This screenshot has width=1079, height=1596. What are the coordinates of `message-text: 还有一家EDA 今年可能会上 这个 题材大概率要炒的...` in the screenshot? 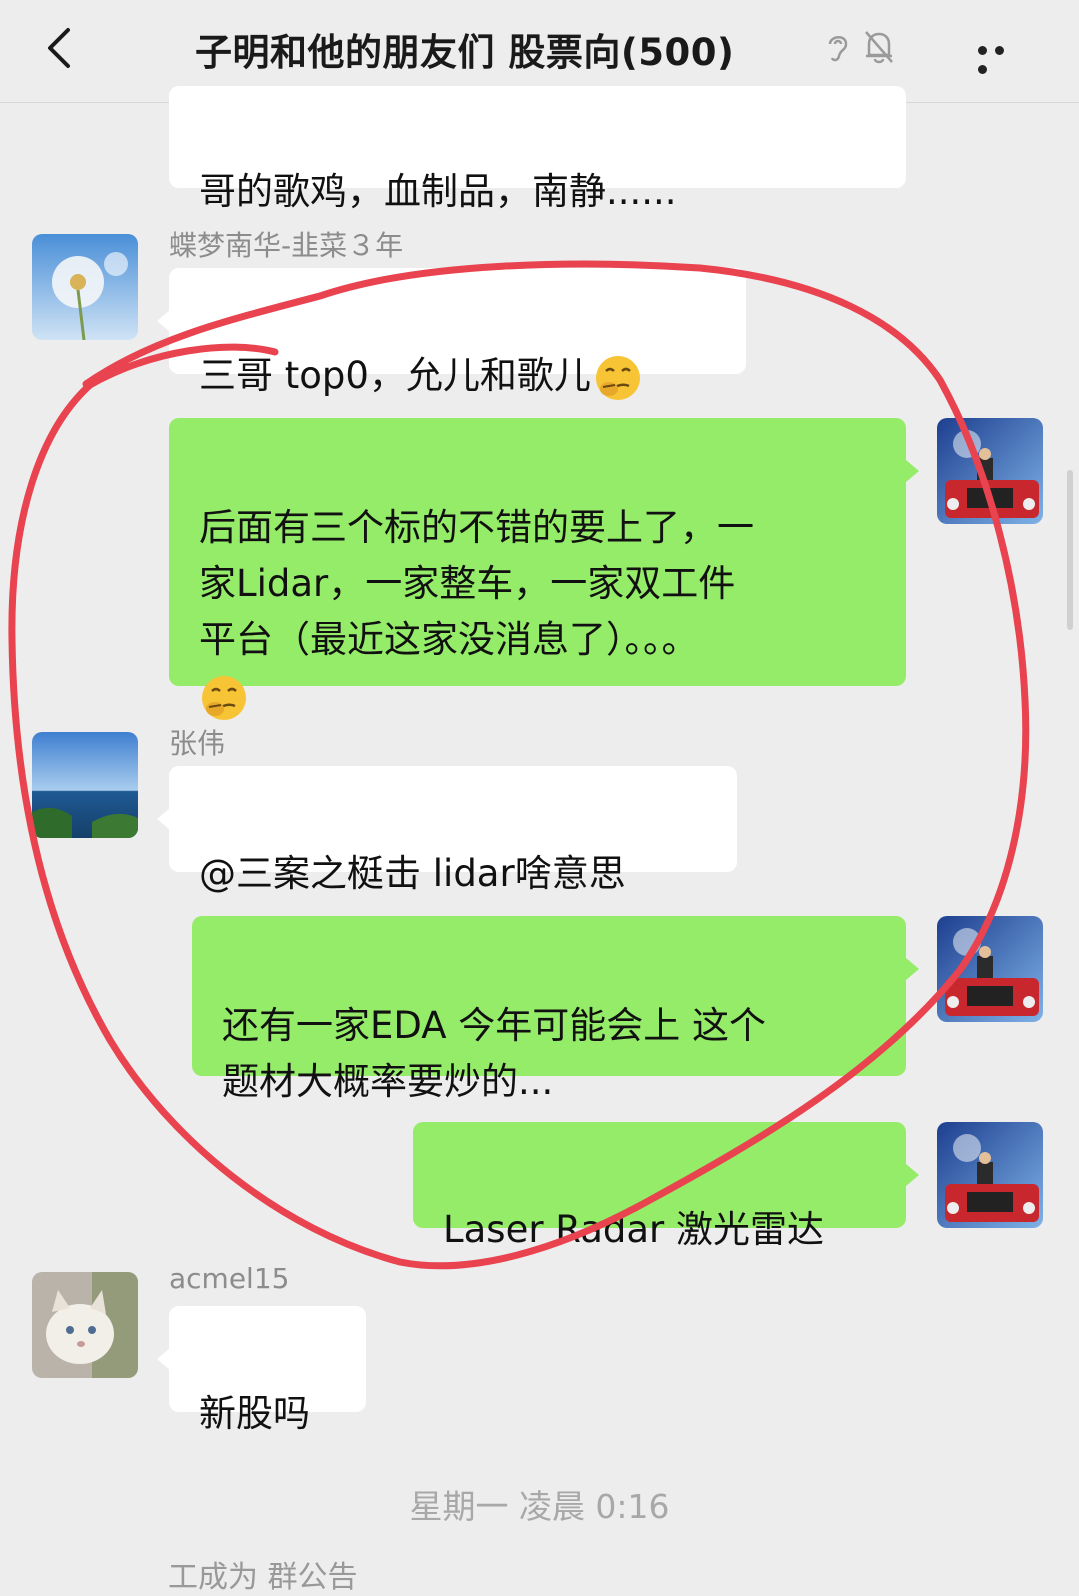 It's located at (494, 1053).